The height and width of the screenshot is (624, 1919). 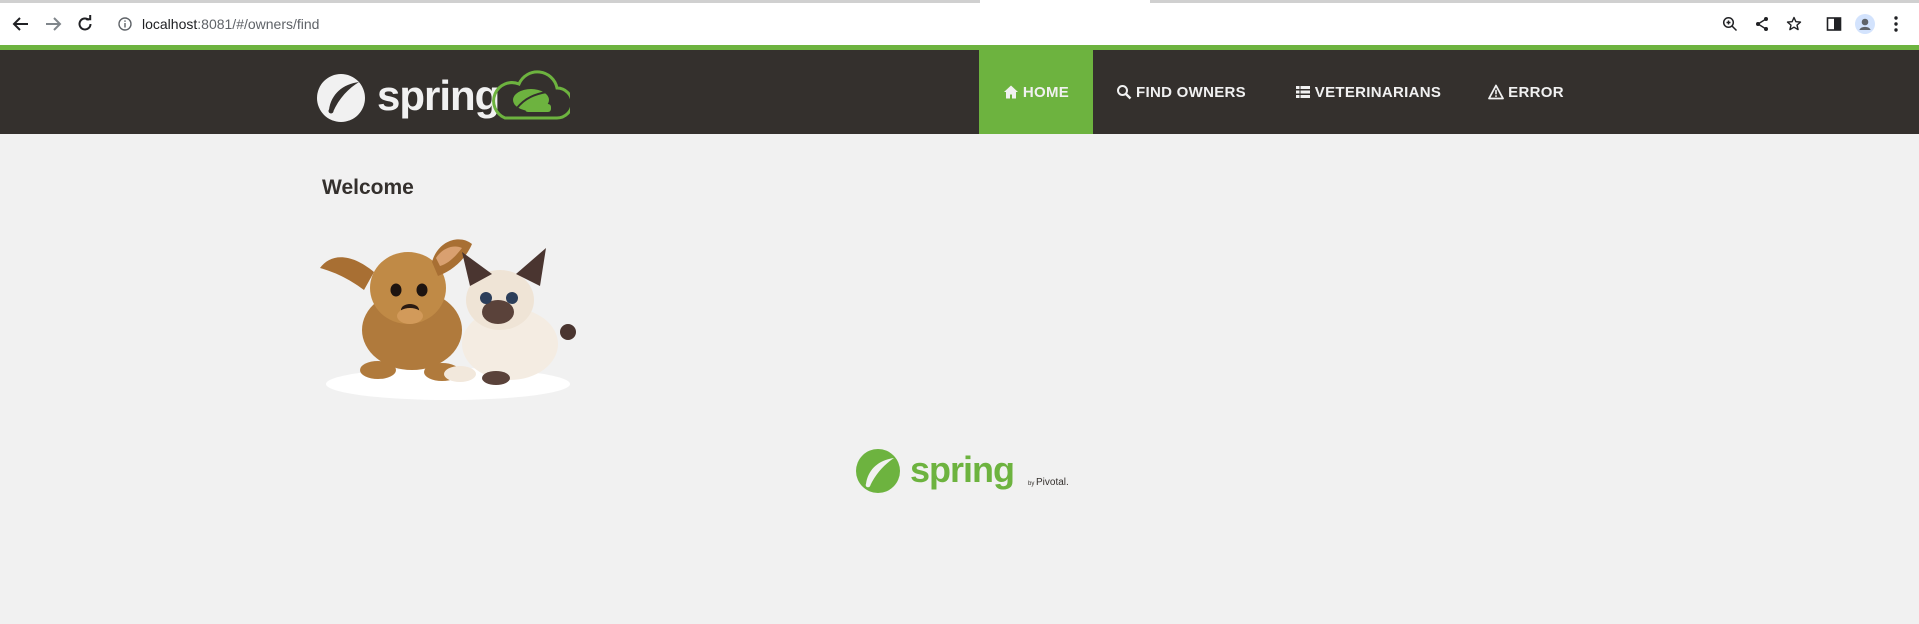 What do you see at coordinates (438, 95) in the screenshot?
I see `brand-text: spring` at bounding box center [438, 95].